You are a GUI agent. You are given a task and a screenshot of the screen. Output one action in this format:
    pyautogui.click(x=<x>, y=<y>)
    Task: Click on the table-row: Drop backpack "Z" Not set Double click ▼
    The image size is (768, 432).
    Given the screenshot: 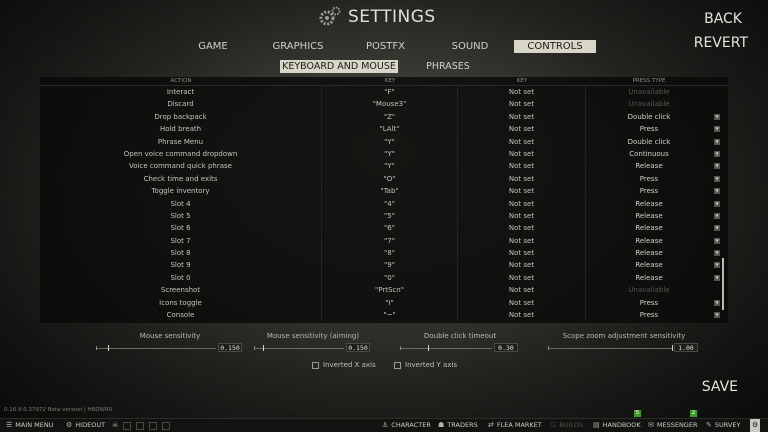 What is the action you would take?
    pyautogui.click(x=384, y=117)
    